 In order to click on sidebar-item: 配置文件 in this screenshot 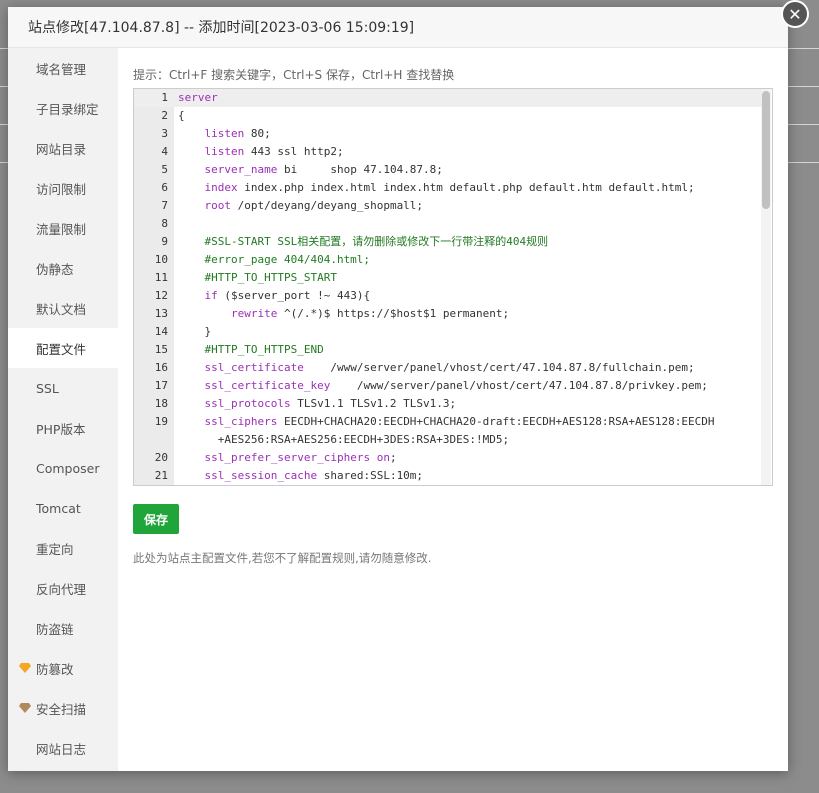, I will do `click(63, 348)`.